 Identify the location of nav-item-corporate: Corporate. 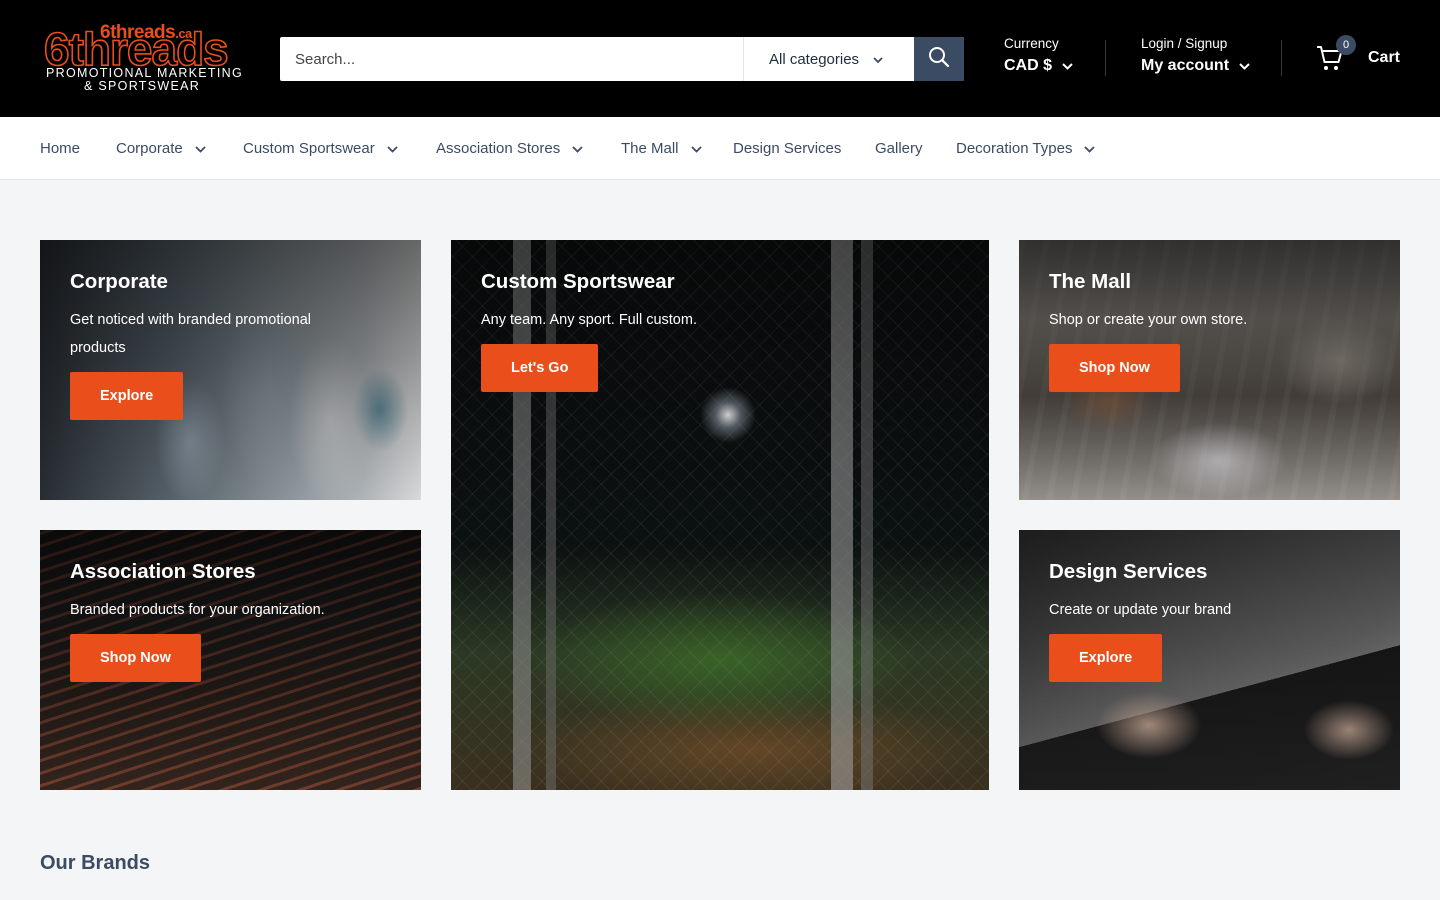
(161, 148).